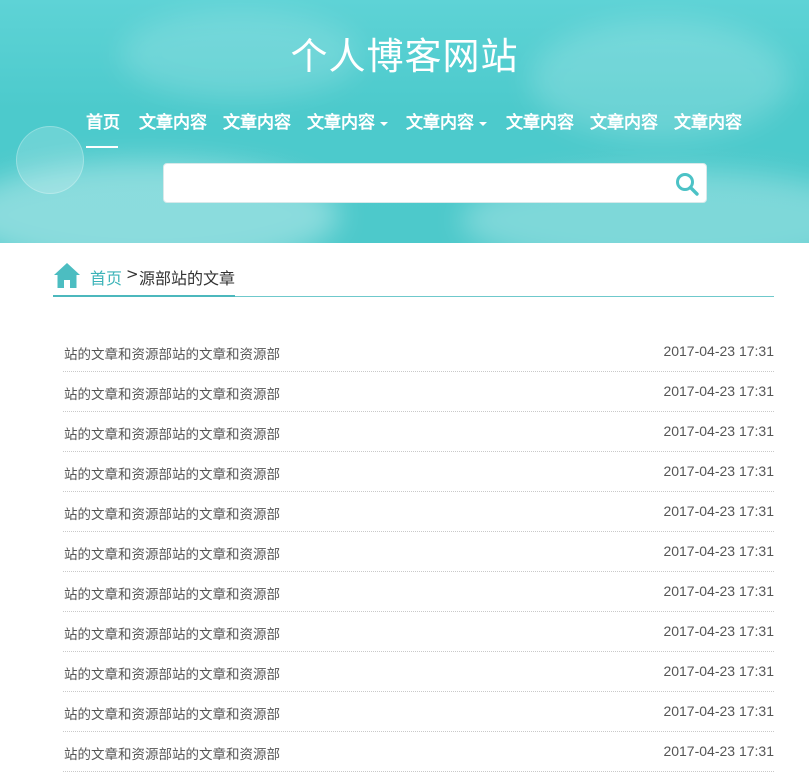 The height and width of the screenshot is (773, 809). What do you see at coordinates (404, 128) in the screenshot?
I see `main-nav: 首页 文章内容 文章内容 文章内容 文章内容 文章内容 文章内容 文章内容` at bounding box center [404, 128].